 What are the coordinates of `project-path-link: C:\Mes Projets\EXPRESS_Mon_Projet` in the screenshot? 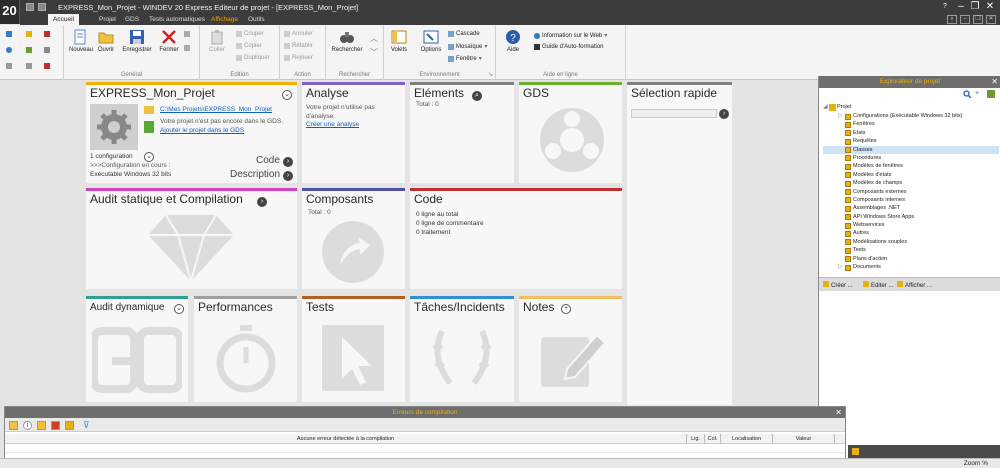 It's located at (216, 110).